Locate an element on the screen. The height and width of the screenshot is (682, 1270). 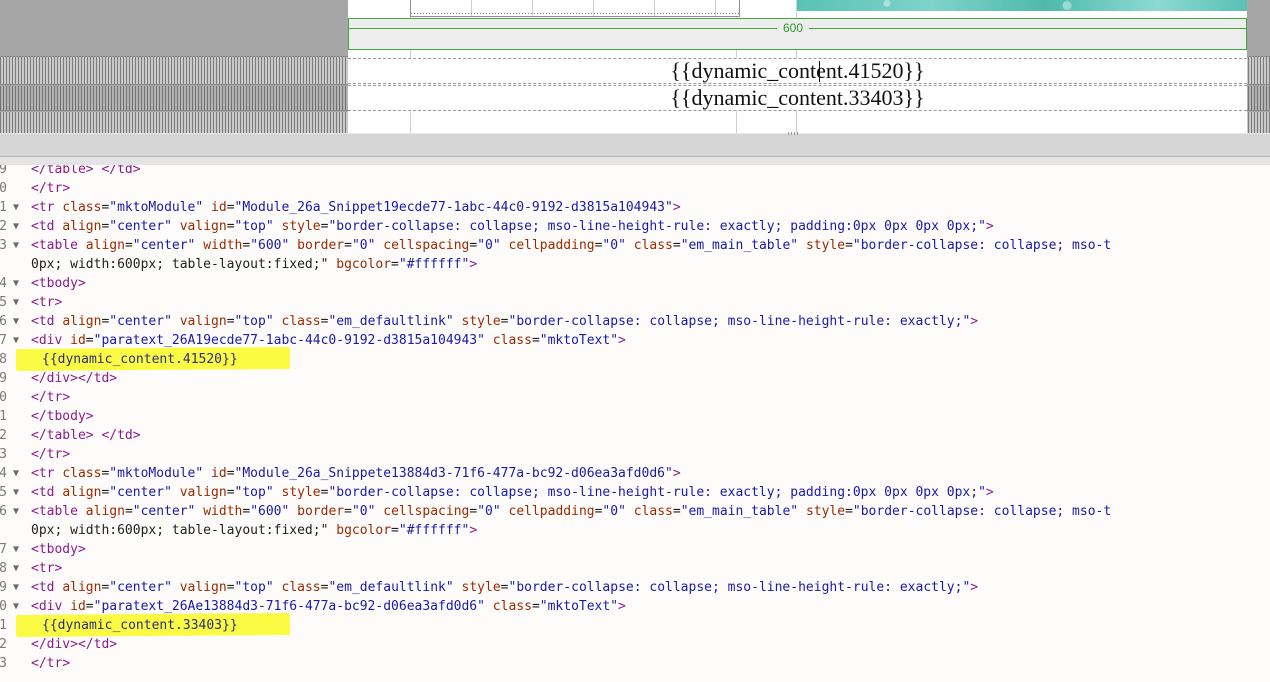
banner-image is located at coordinates (1022, 5).